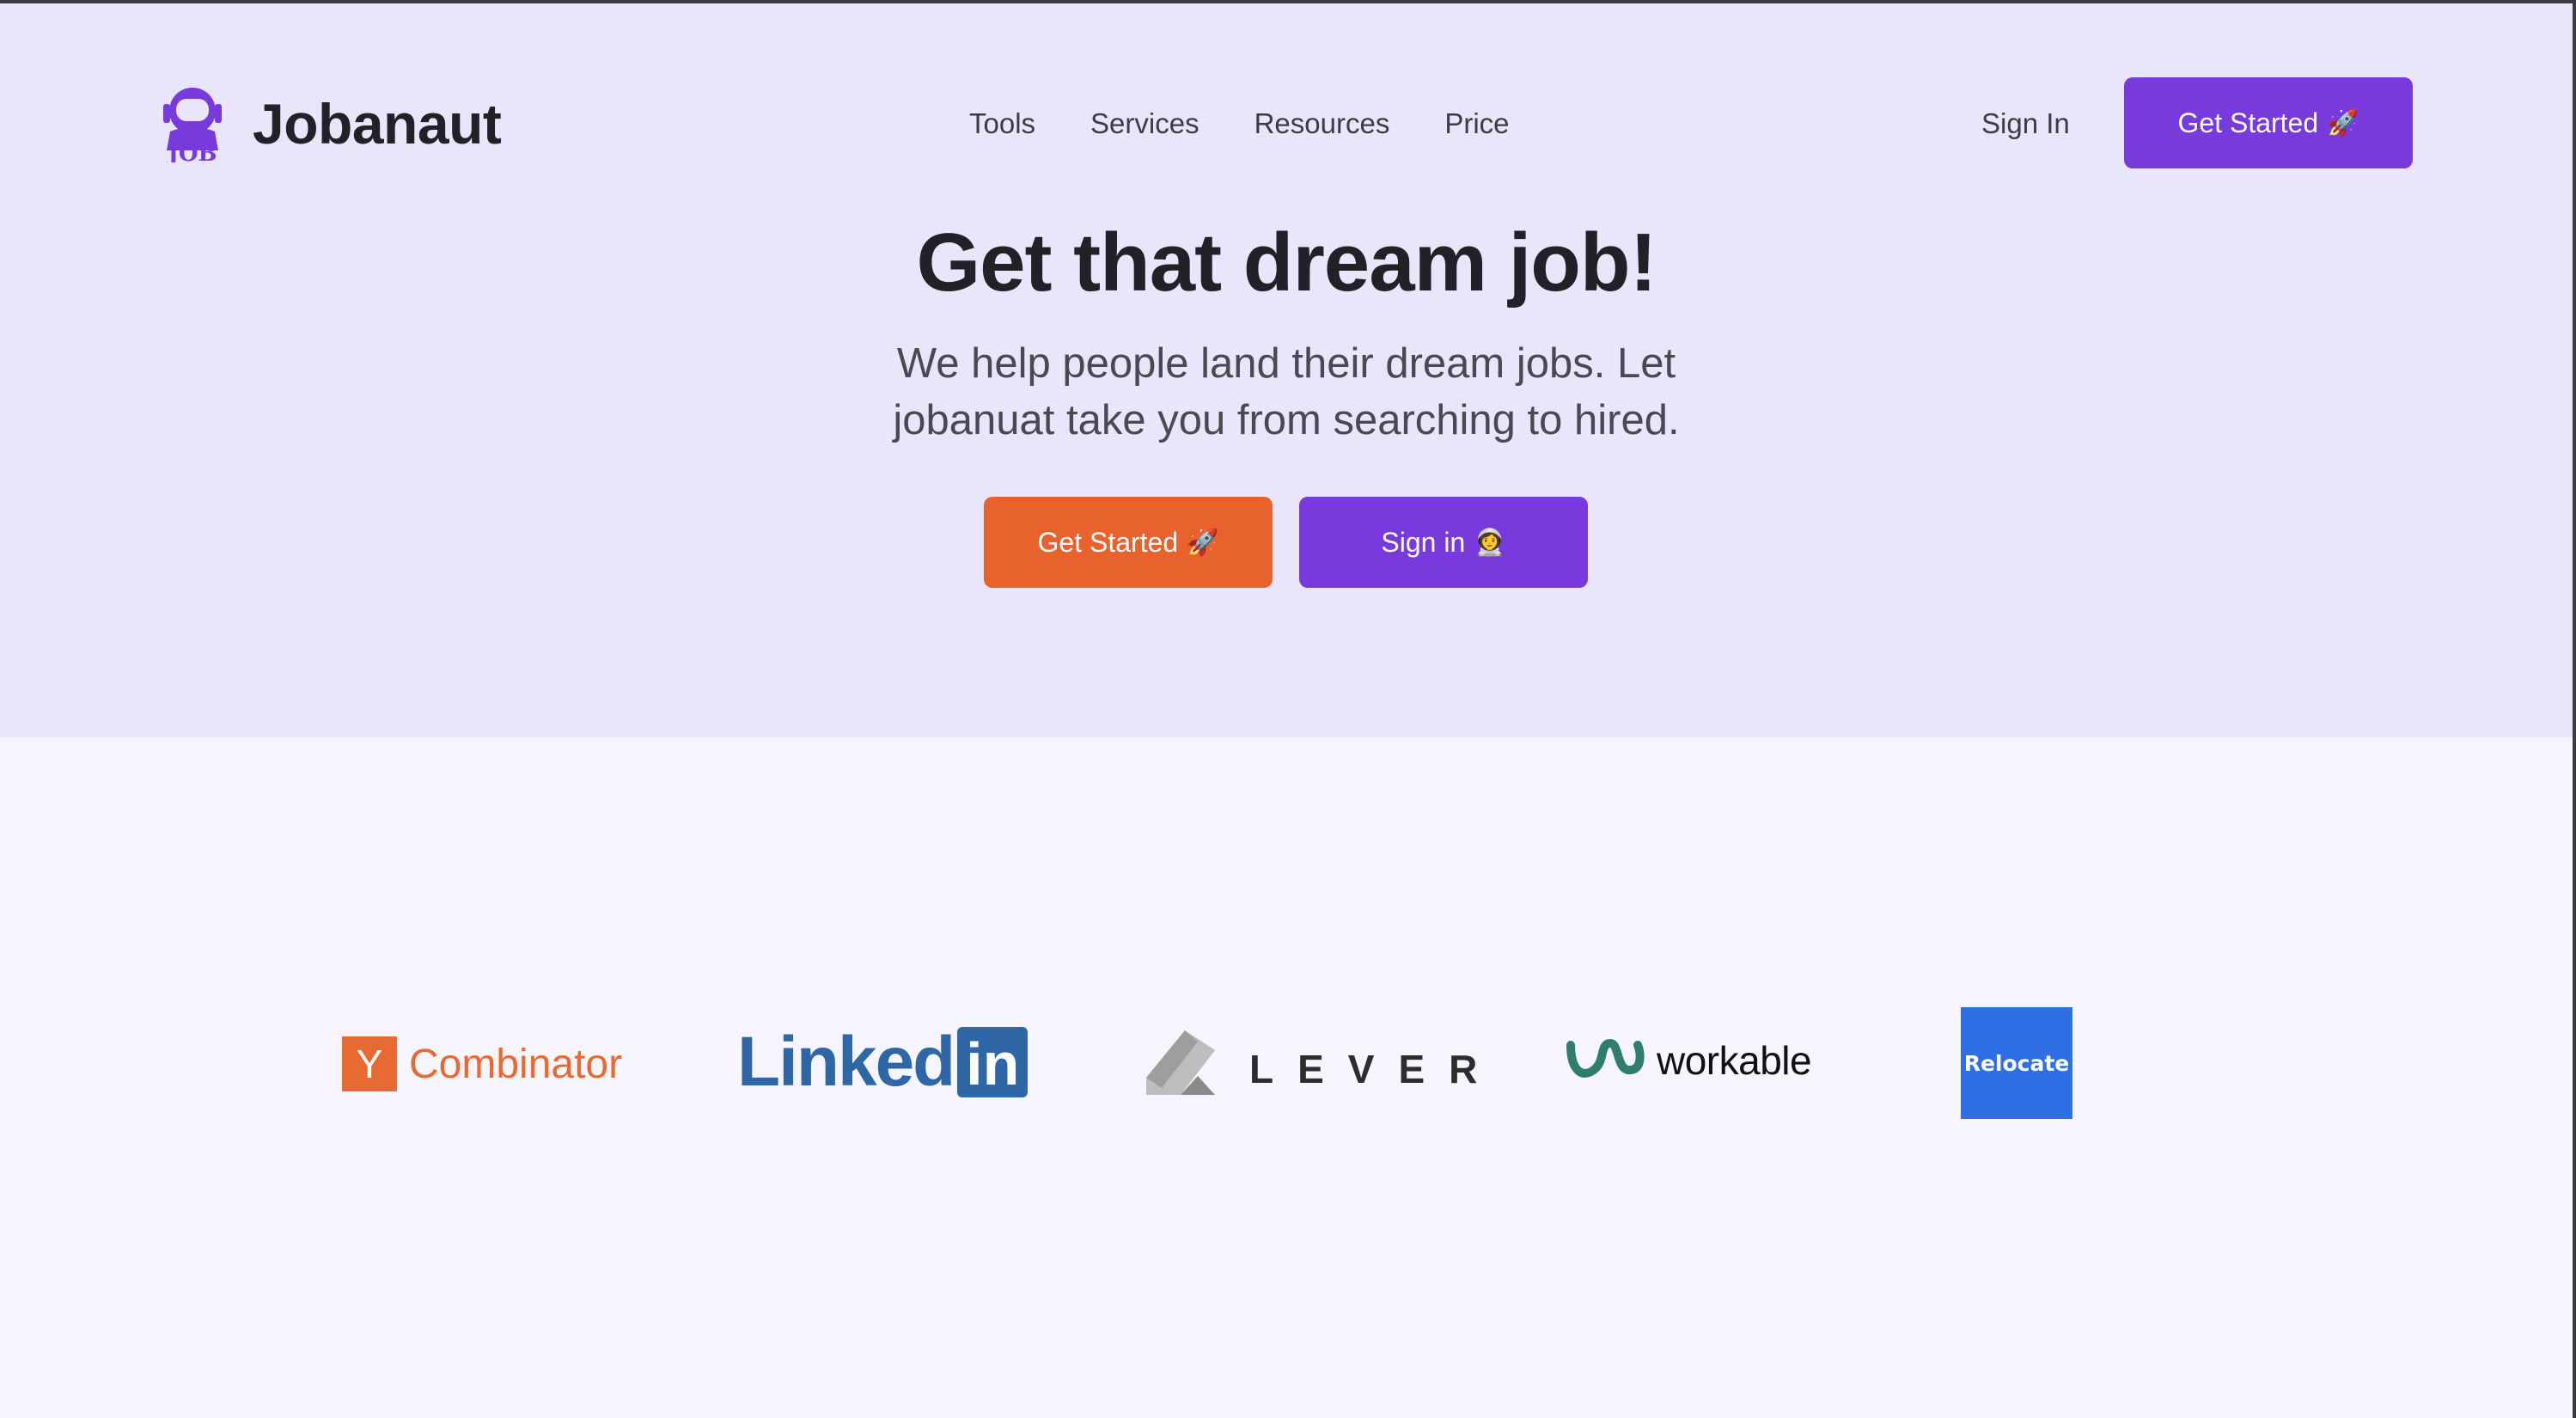  What do you see at coordinates (1375, 1069) in the screenshot?
I see `lever-text: LEVER` at bounding box center [1375, 1069].